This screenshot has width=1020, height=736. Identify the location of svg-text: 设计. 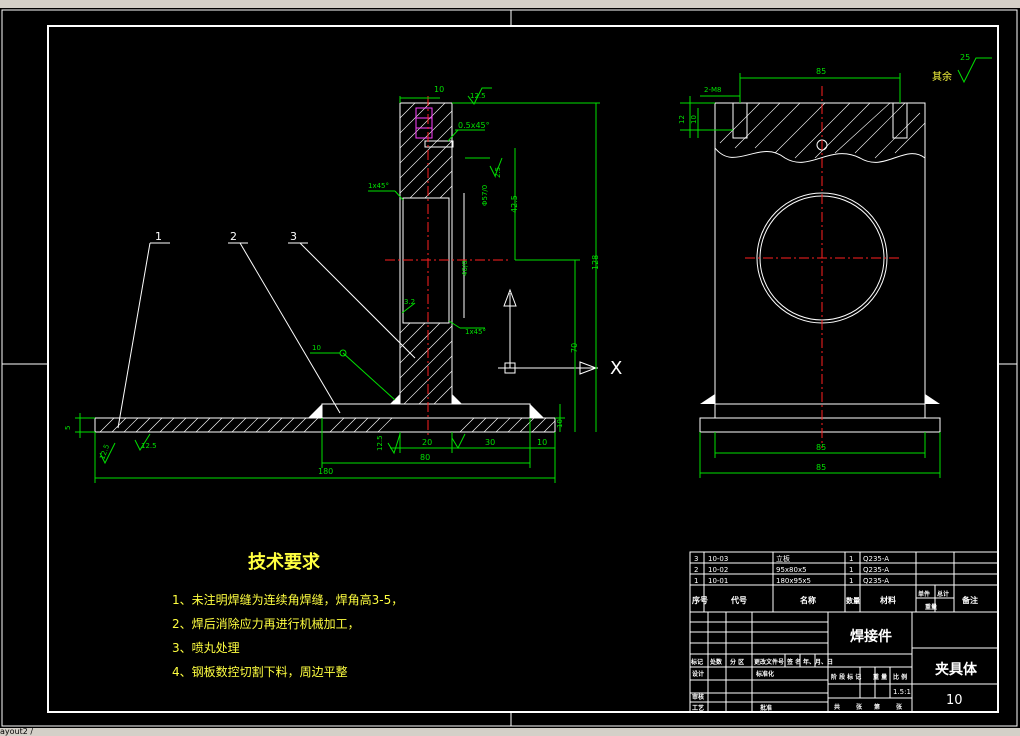
(698, 674).